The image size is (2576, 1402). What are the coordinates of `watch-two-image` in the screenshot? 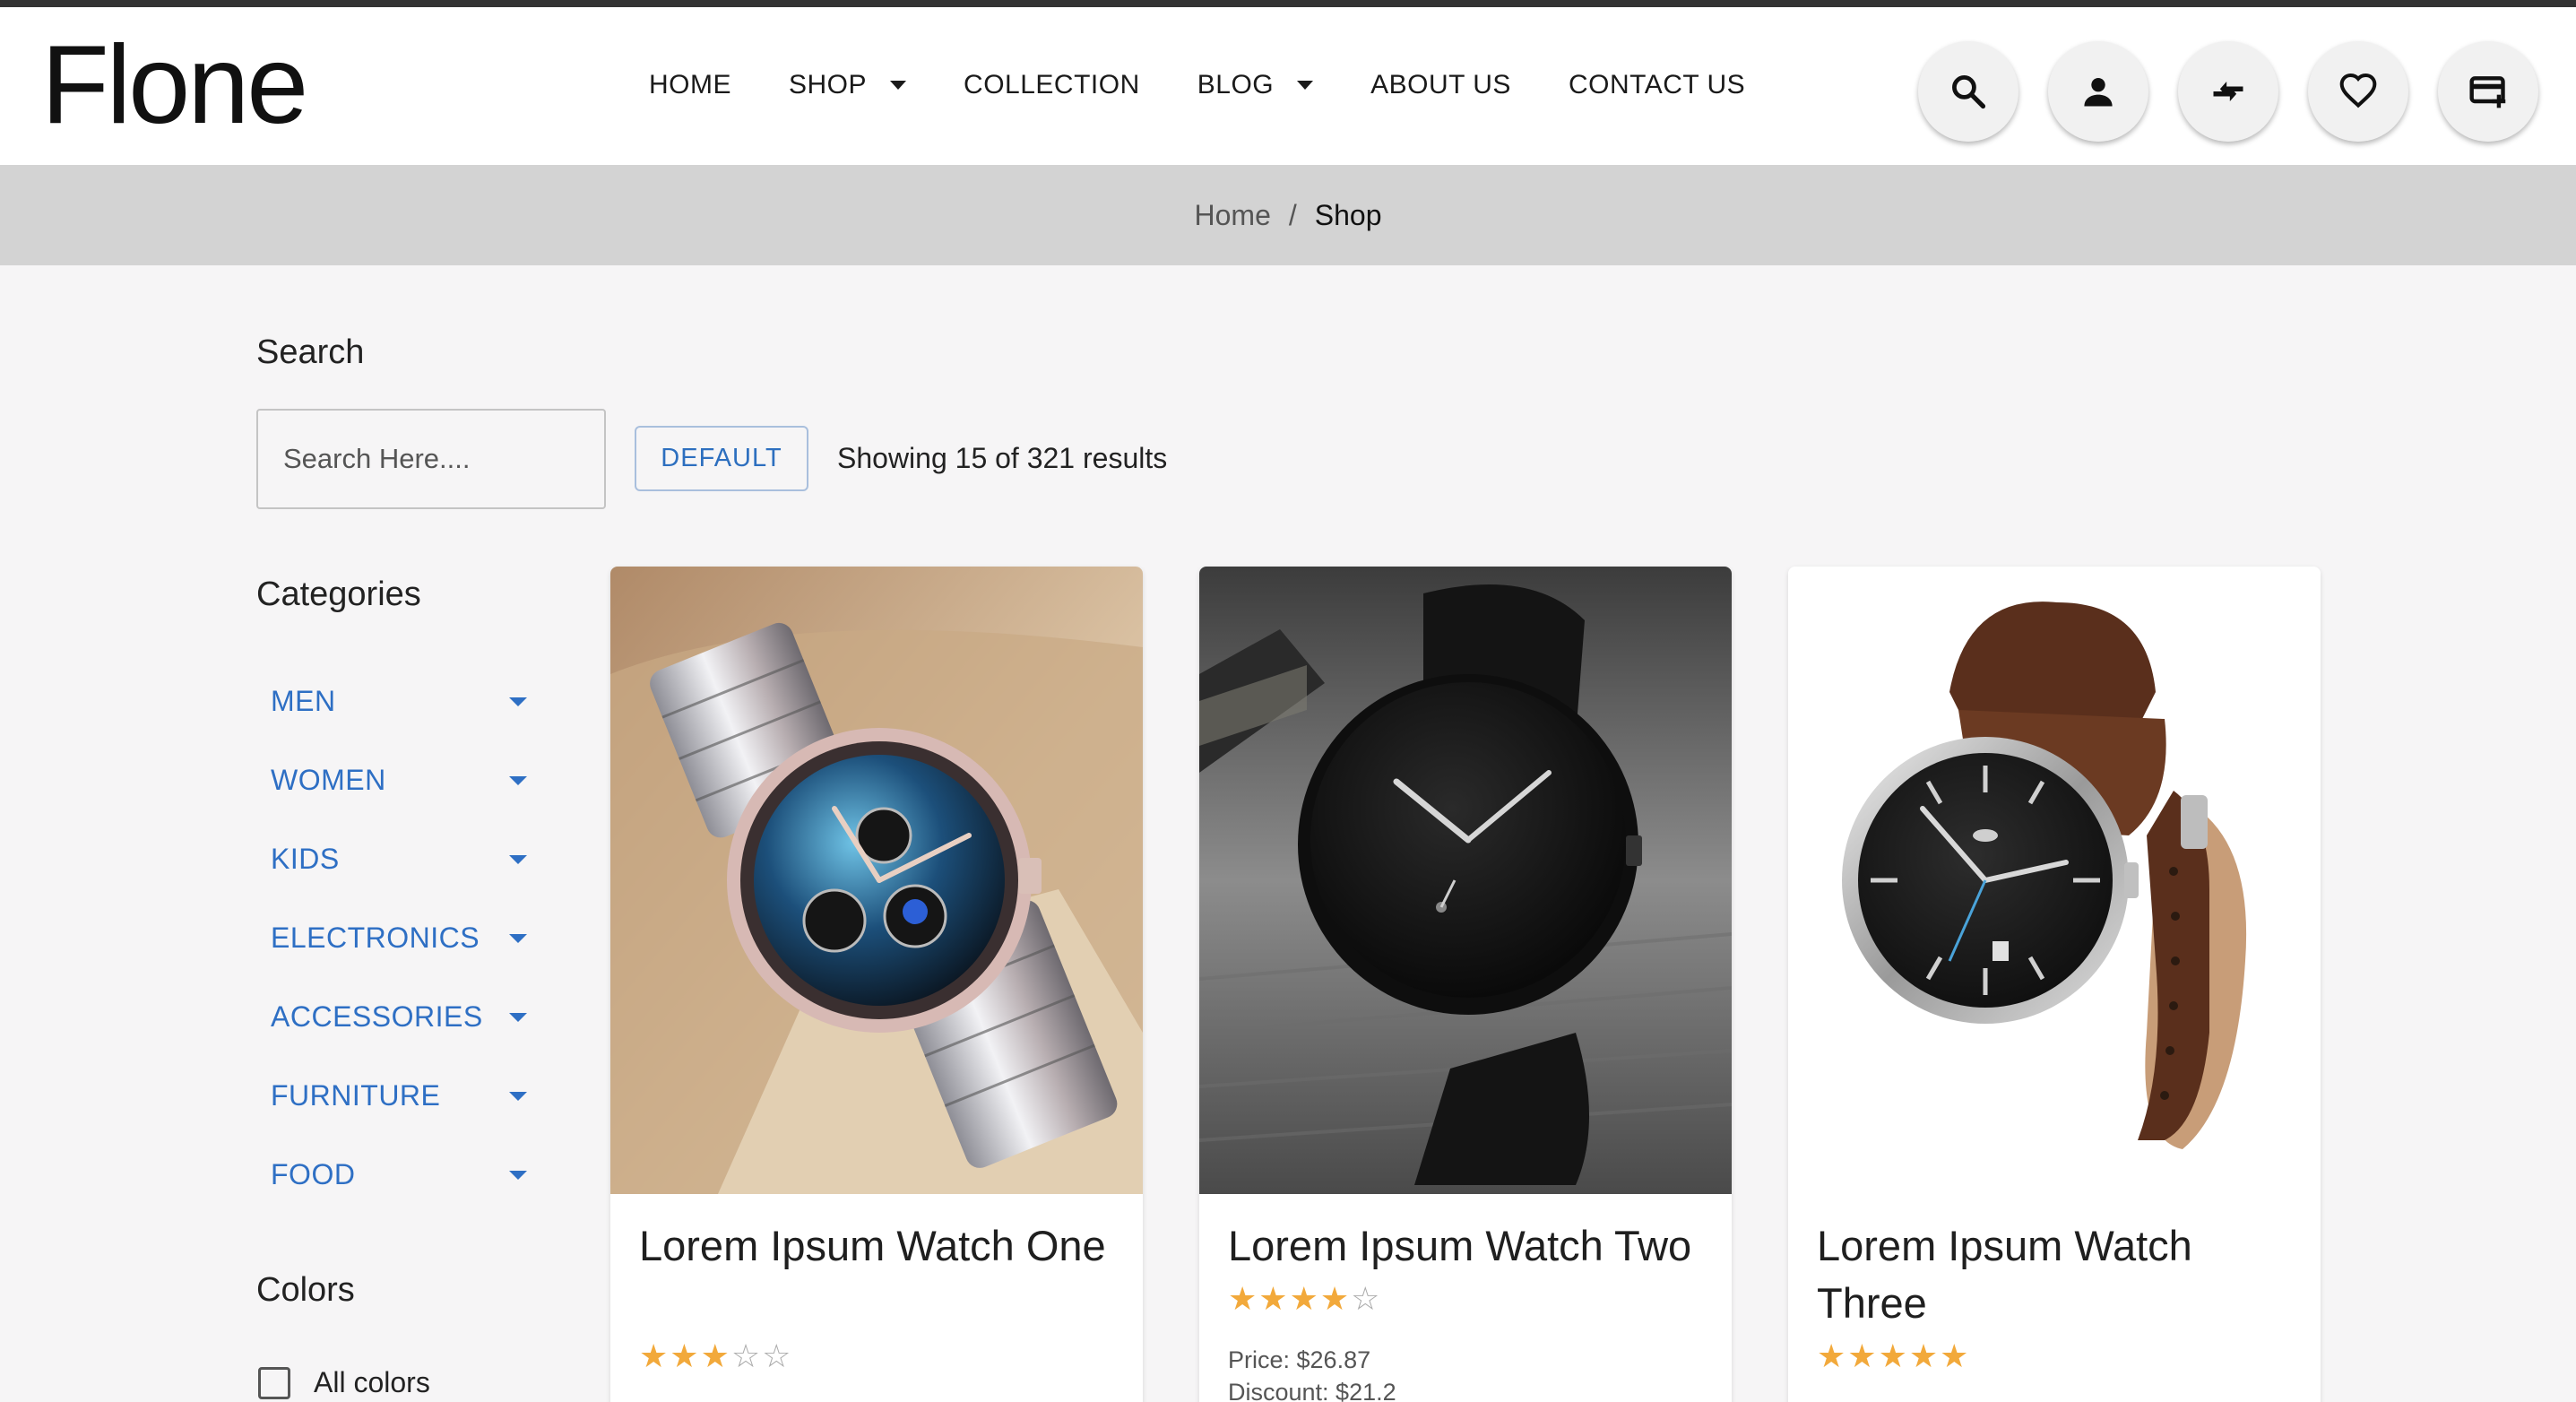 It's located at (1465, 881).